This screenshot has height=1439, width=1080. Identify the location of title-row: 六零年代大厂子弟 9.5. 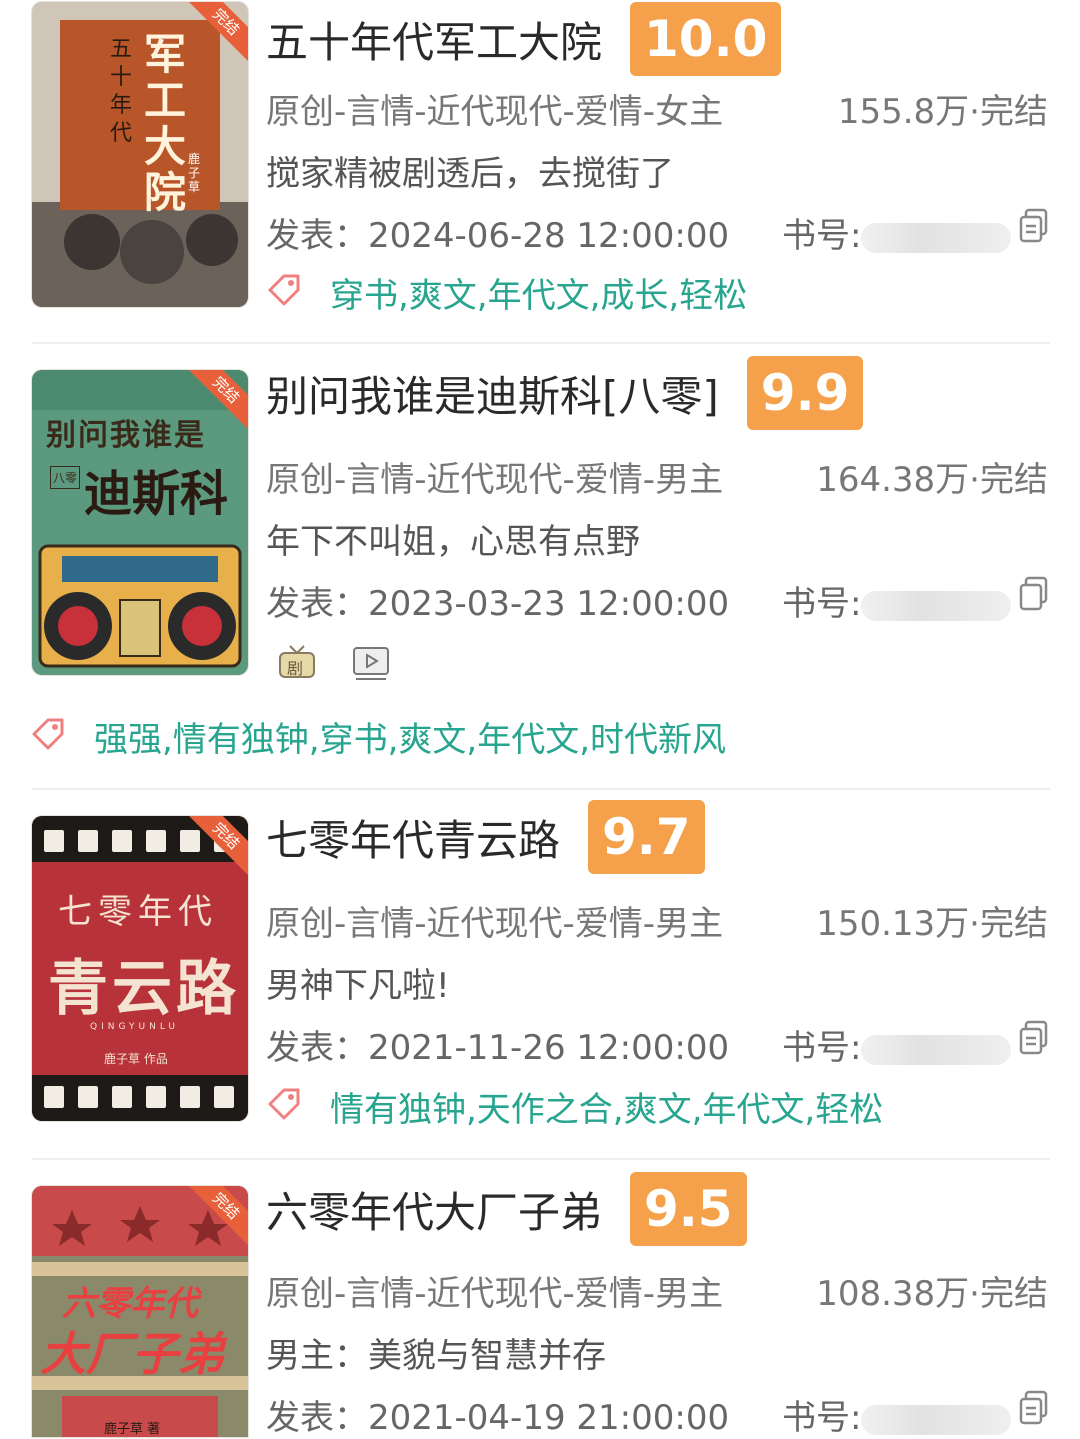
(506, 1209).